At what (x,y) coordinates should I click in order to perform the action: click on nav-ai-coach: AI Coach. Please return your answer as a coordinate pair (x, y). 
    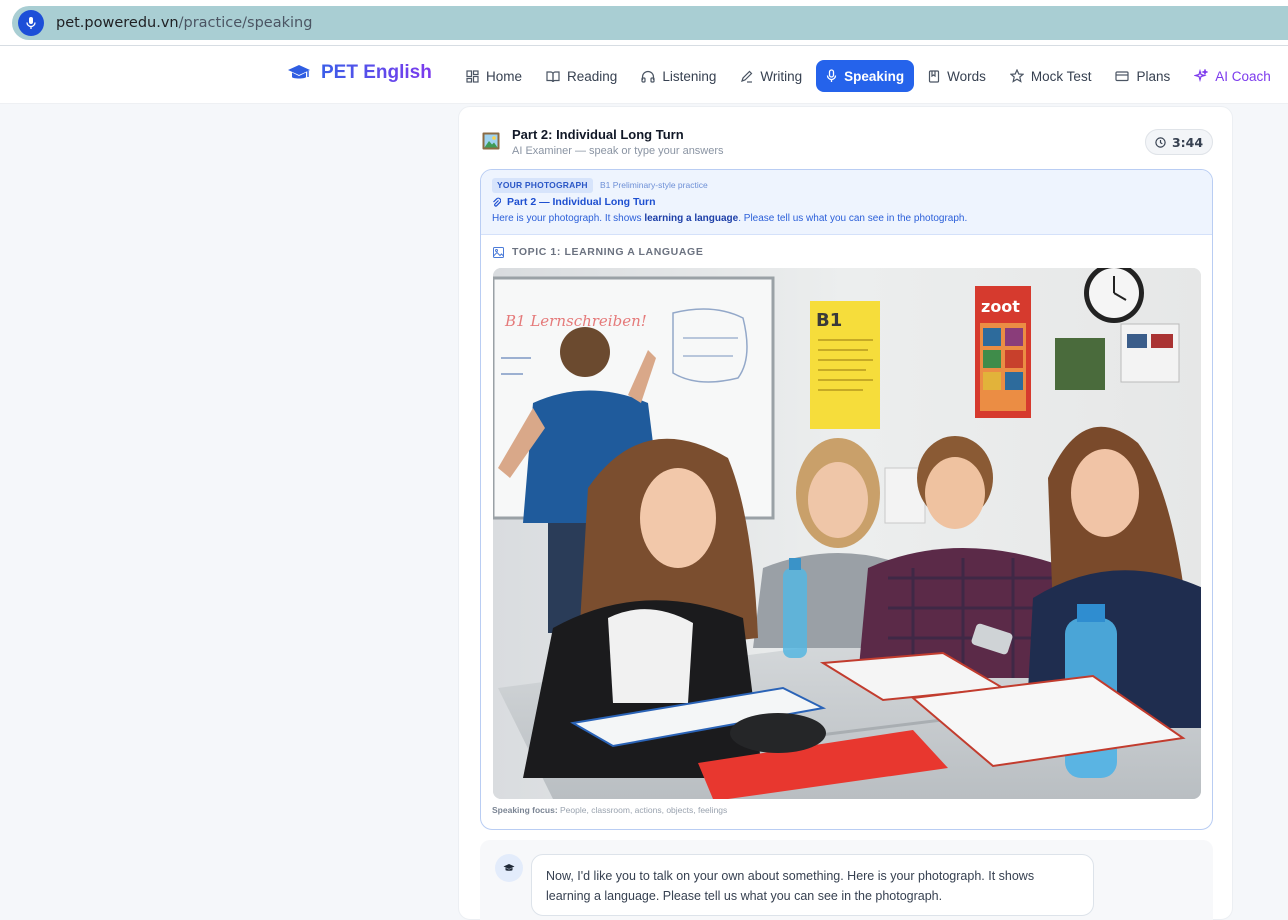
    Looking at the image, I should click on (1232, 76).